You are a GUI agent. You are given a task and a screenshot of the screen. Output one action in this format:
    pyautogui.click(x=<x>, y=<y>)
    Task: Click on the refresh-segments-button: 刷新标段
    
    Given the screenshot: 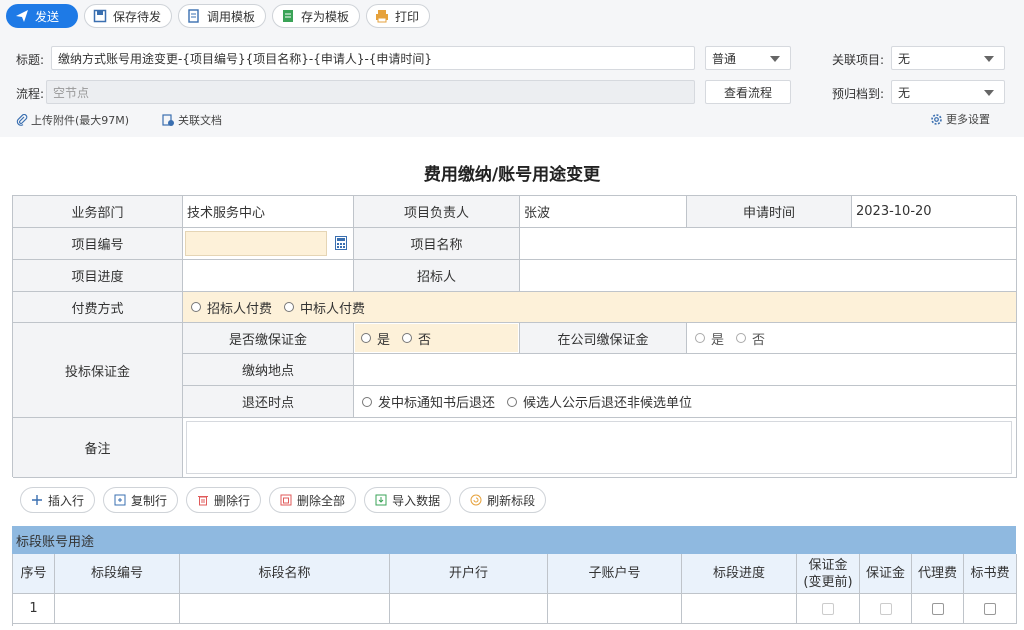 What is the action you would take?
    pyautogui.click(x=503, y=500)
    